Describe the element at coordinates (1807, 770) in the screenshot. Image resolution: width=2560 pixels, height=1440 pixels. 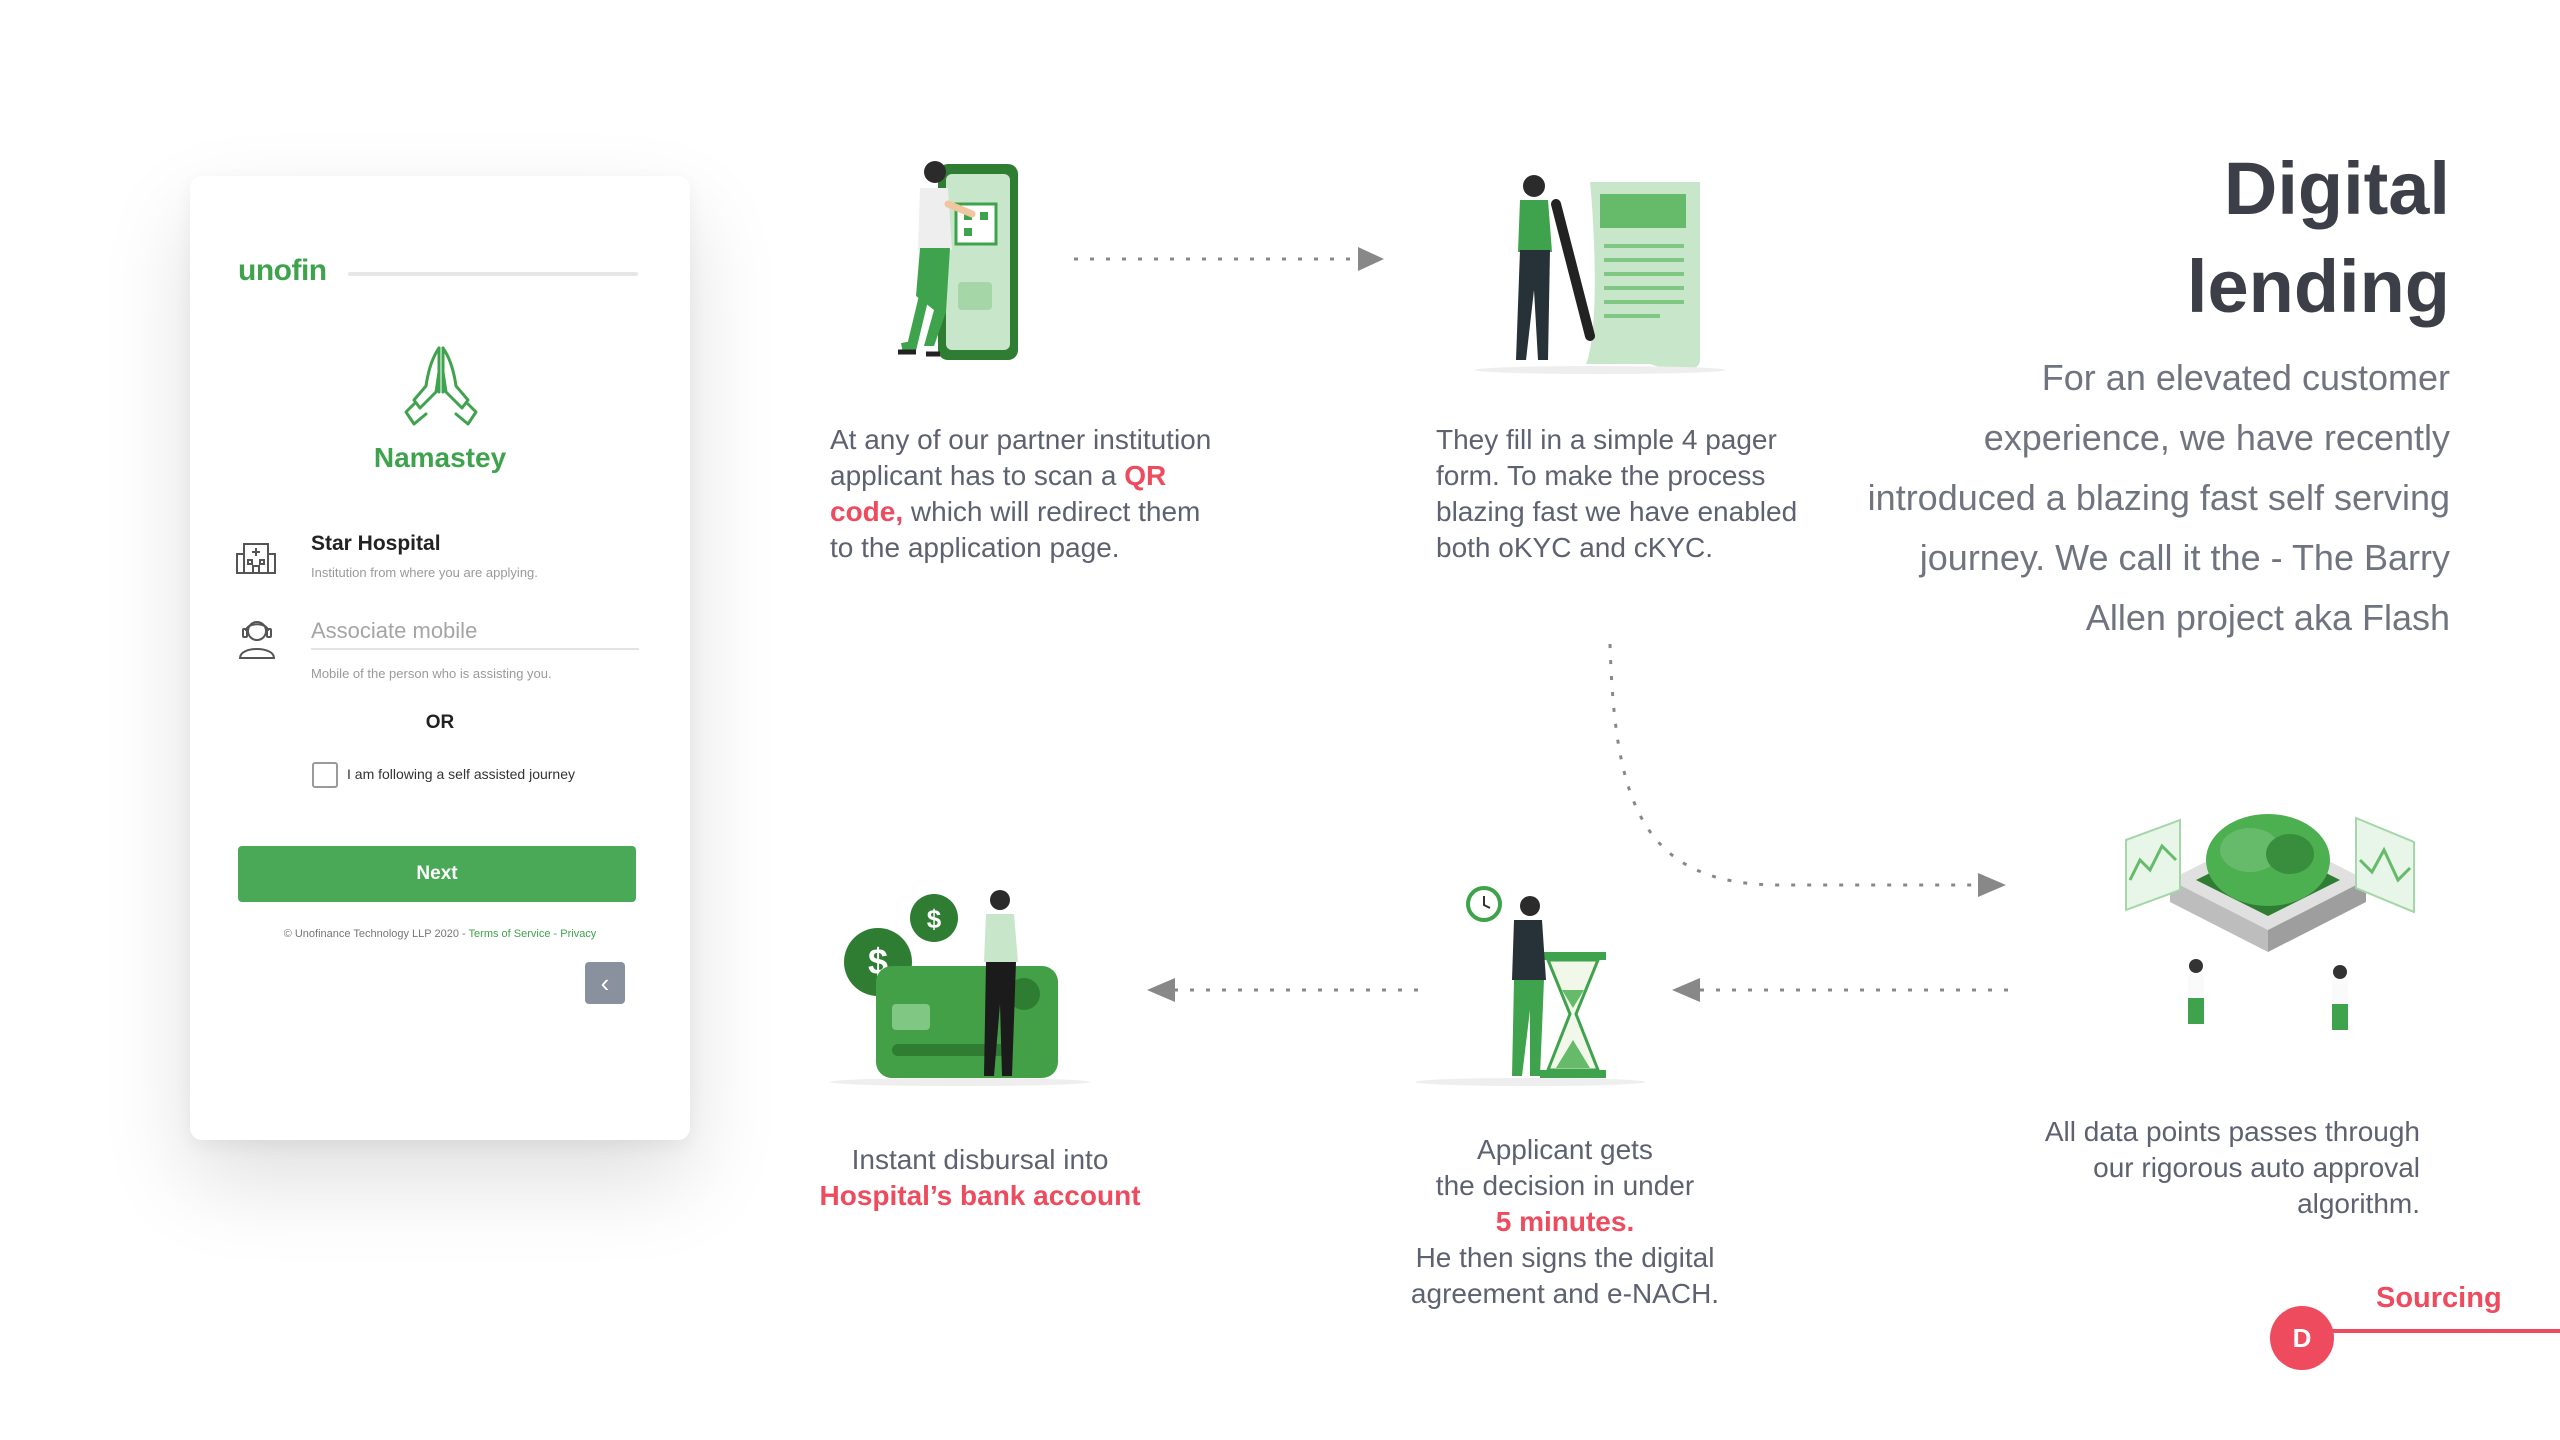
I see `connector-form-to-approval` at that location.